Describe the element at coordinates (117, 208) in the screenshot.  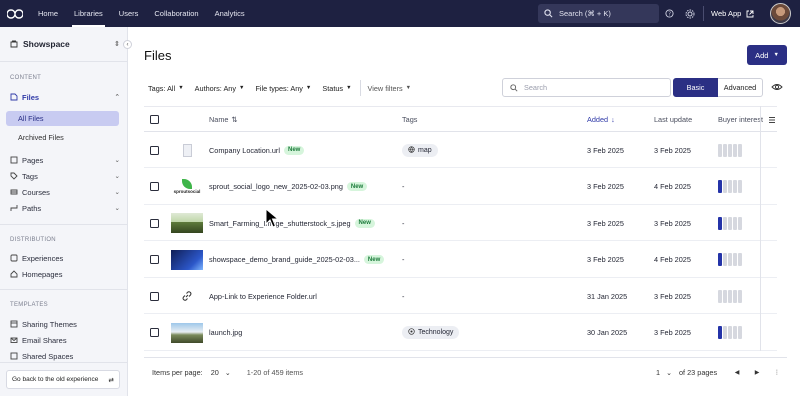
I see `chevron-down-icon: ⌄` at that location.